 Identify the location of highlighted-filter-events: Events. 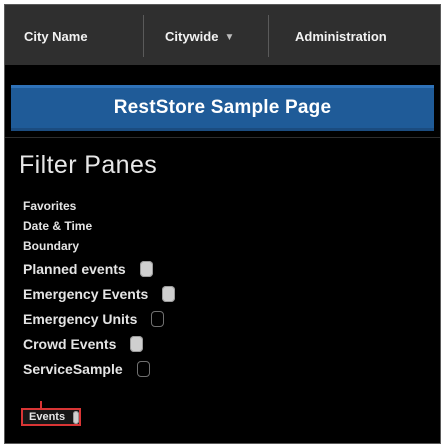
(51, 417).